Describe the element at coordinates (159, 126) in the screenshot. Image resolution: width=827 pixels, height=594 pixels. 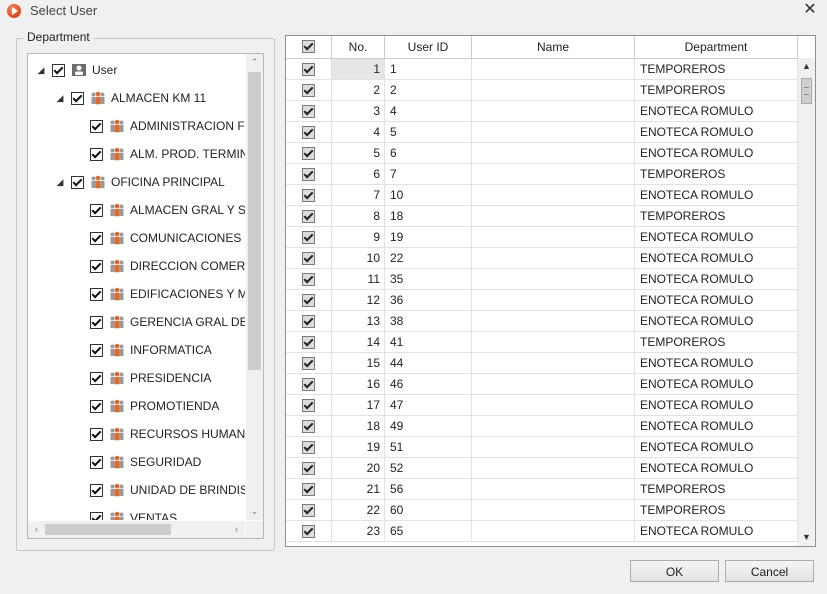
I see `tree-node: ADMINISTRACION F` at that location.